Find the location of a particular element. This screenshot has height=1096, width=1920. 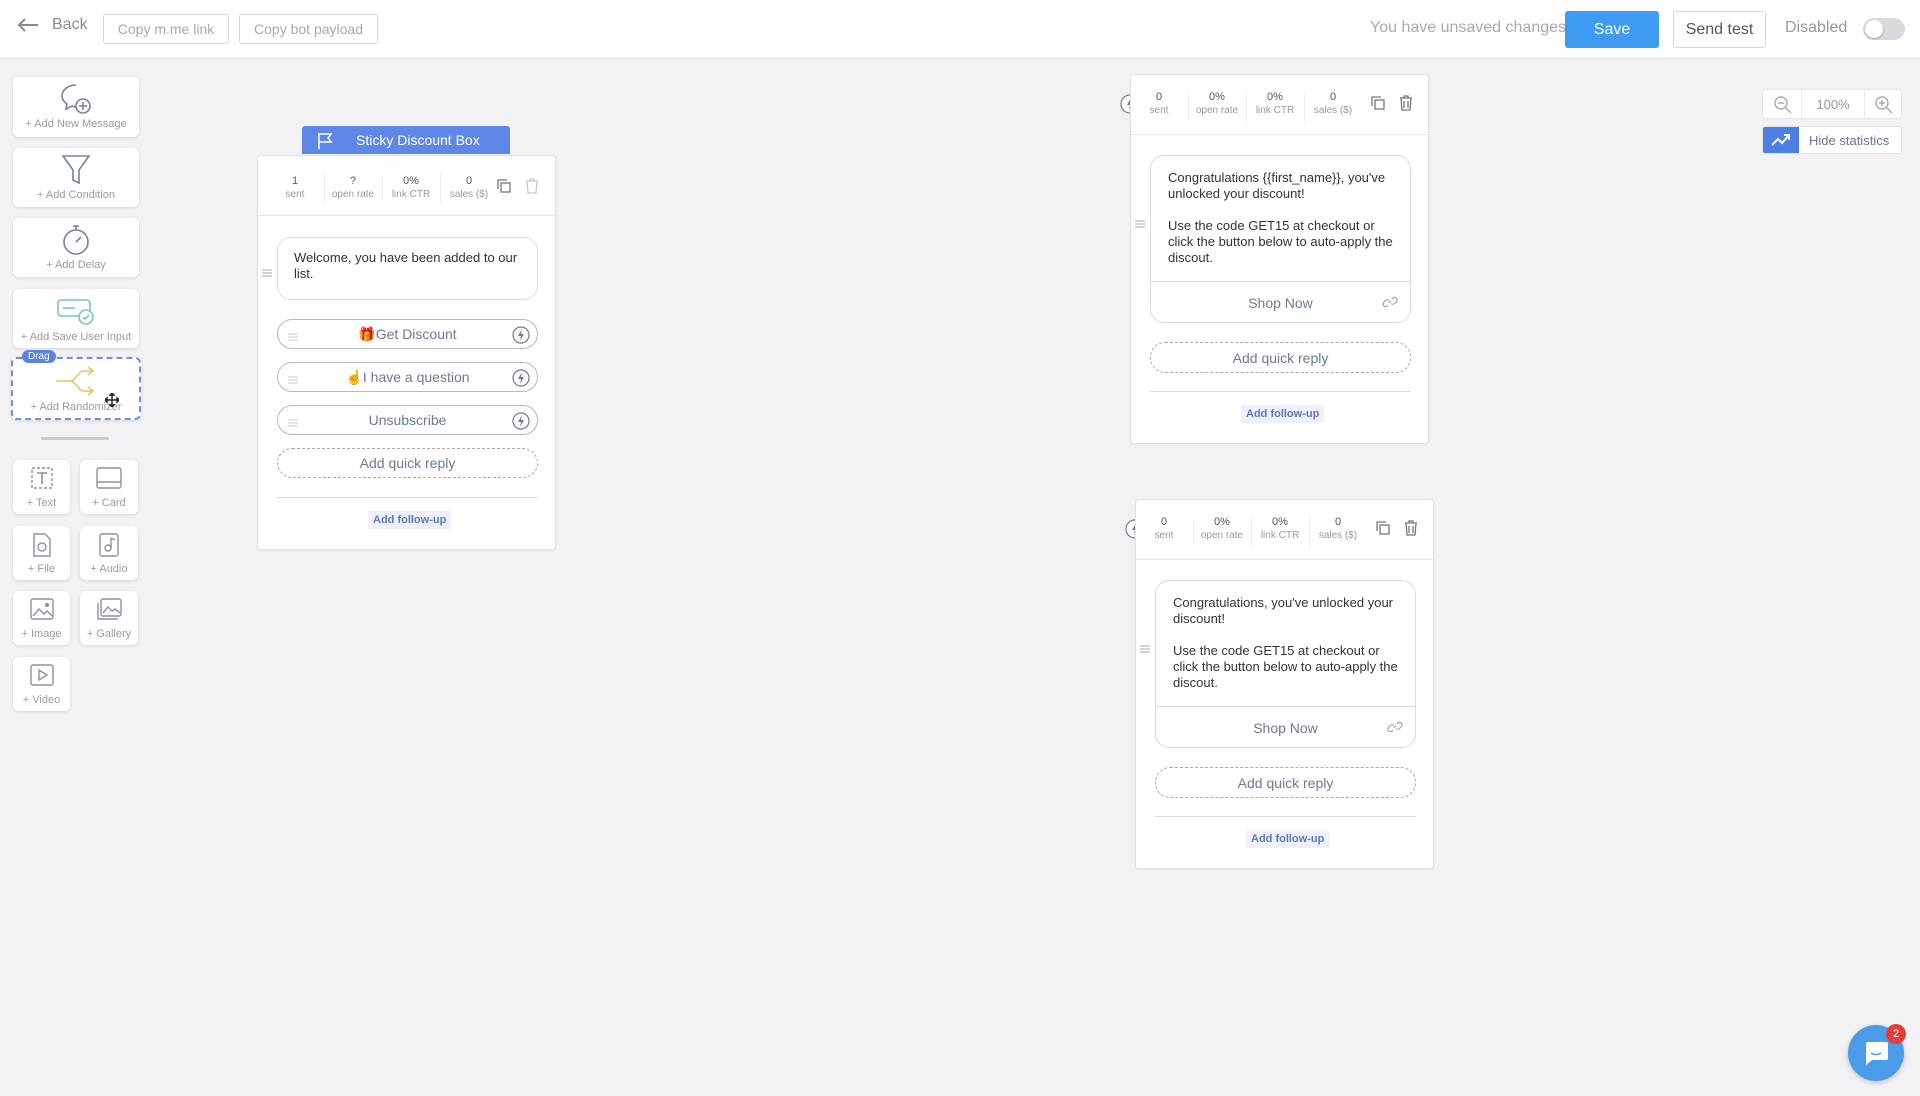

add-message-label: + Add New Message is located at coordinates (76, 124).